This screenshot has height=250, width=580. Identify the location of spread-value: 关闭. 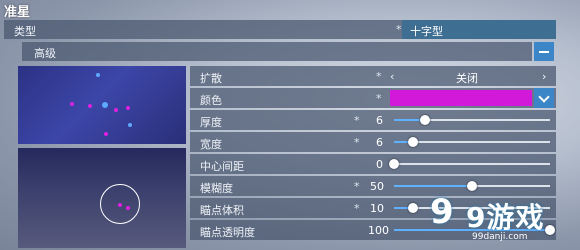
(467, 78).